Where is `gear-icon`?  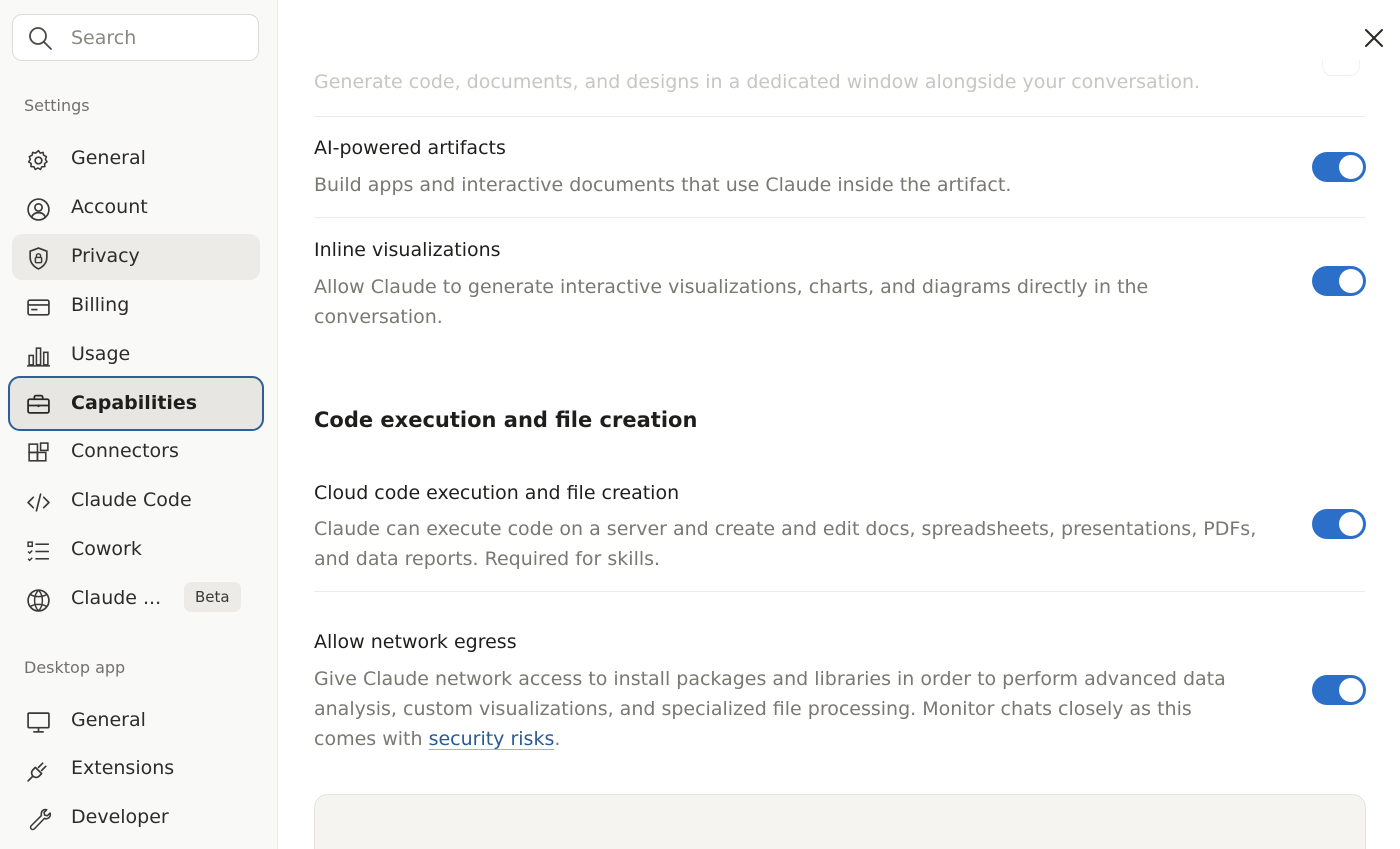
gear-icon is located at coordinates (38, 160).